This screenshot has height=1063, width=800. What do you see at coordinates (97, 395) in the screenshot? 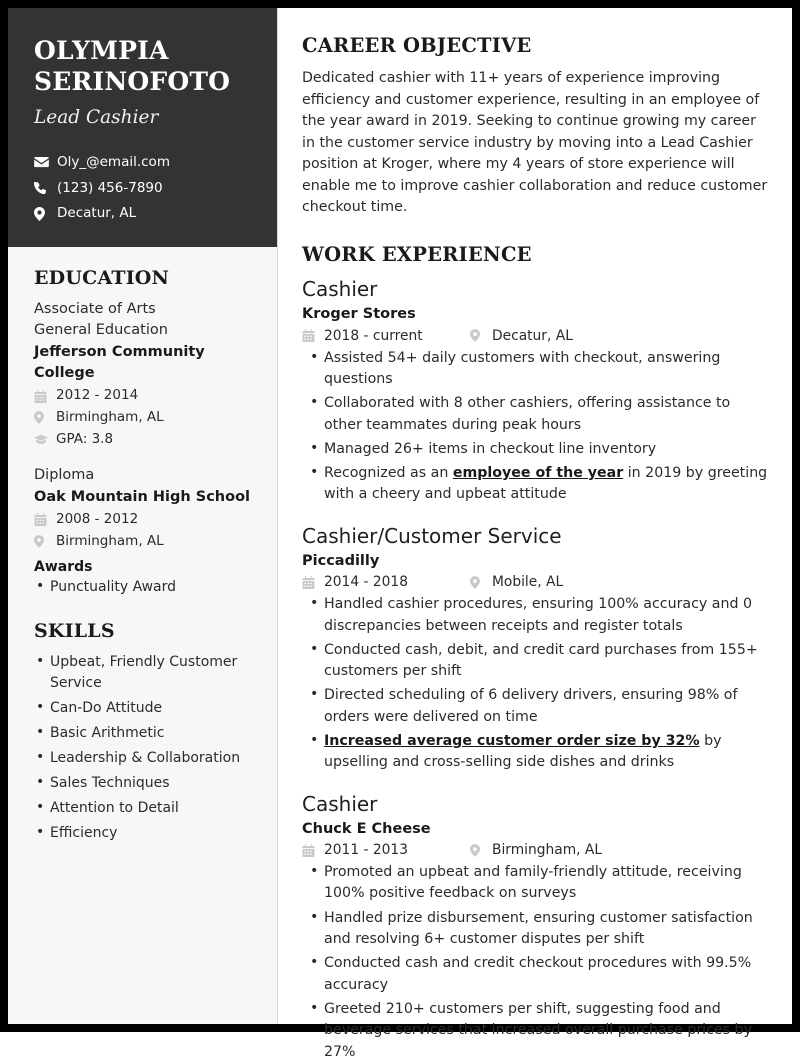
I see `education-dates-text: 2012 - 2014` at bounding box center [97, 395].